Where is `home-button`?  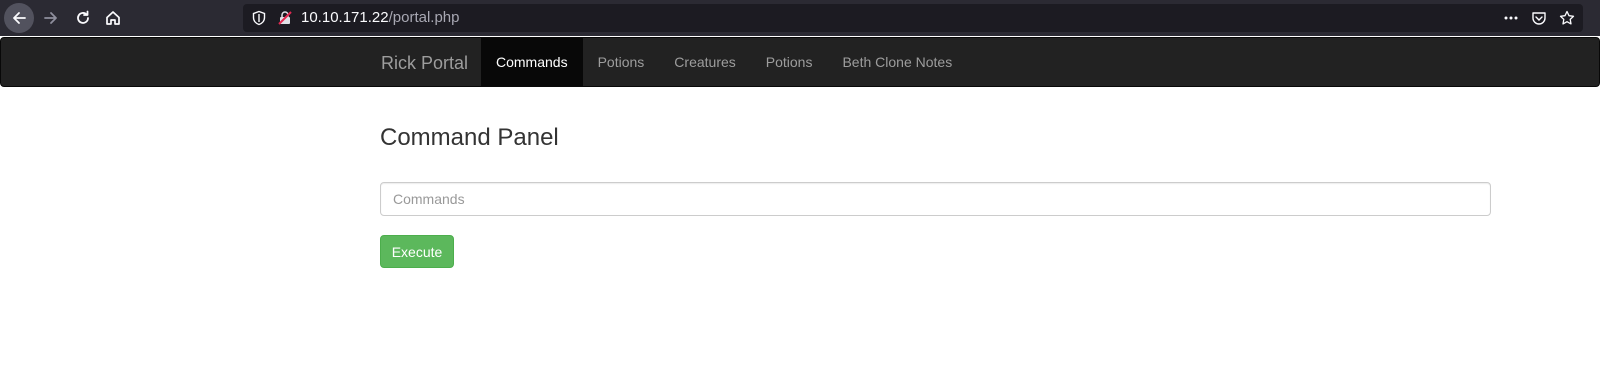 home-button is located at coordinates (113, 18).